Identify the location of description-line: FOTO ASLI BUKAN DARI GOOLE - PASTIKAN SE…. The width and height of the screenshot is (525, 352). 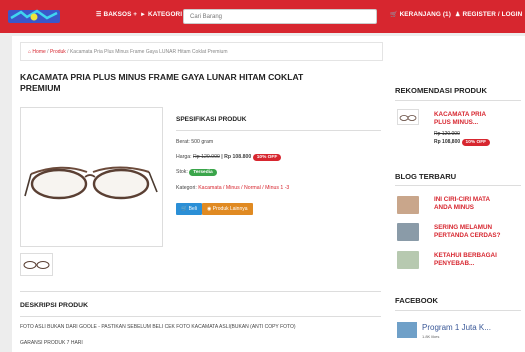
(158, 327).